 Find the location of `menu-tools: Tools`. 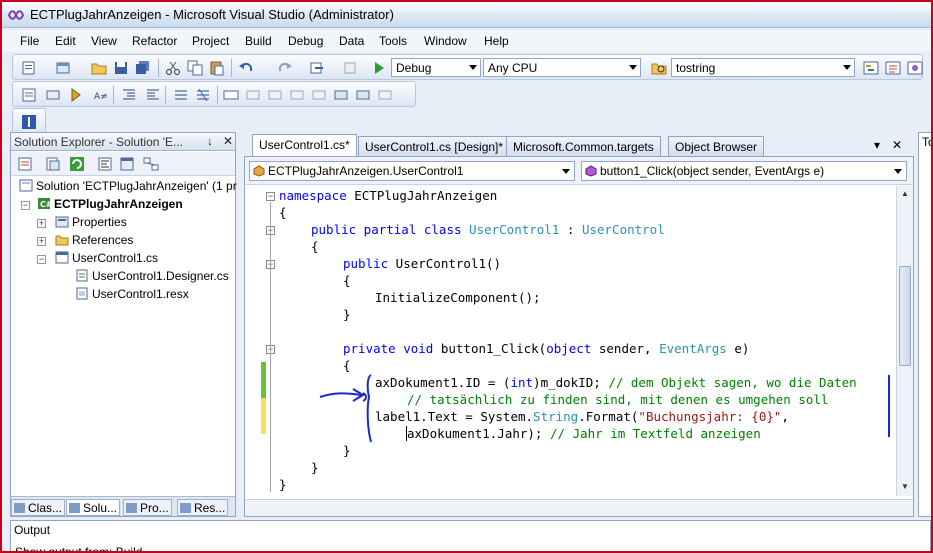

menu-tools: Tools is located at coordinates (393, 41).